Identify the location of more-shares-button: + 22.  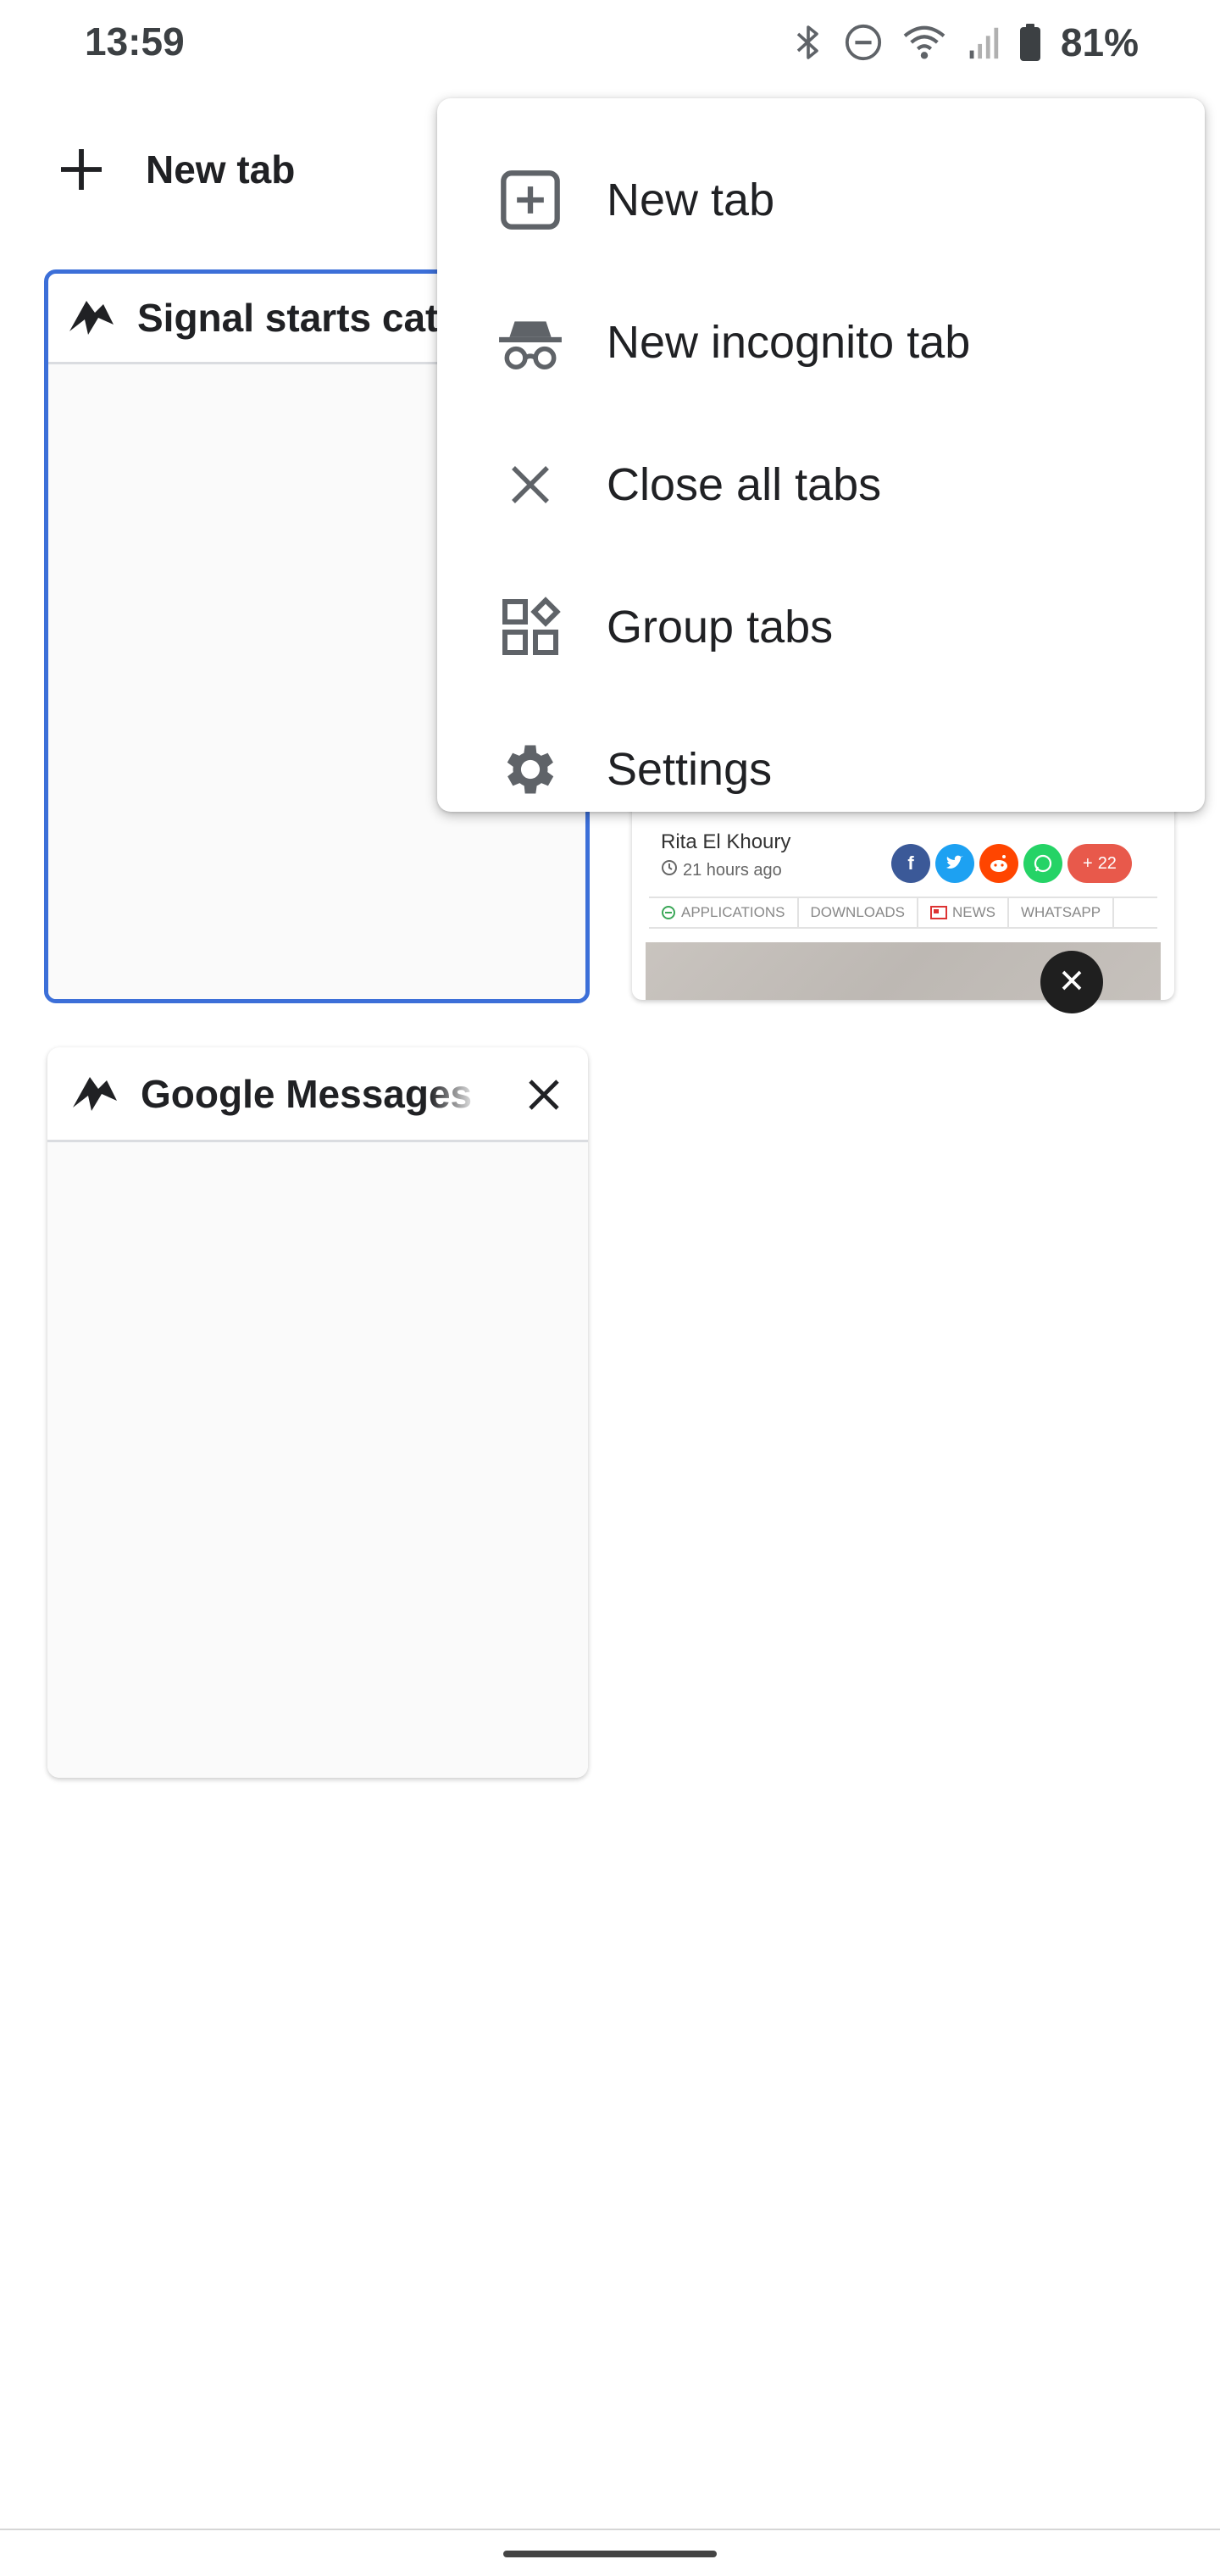
(1100, 863).